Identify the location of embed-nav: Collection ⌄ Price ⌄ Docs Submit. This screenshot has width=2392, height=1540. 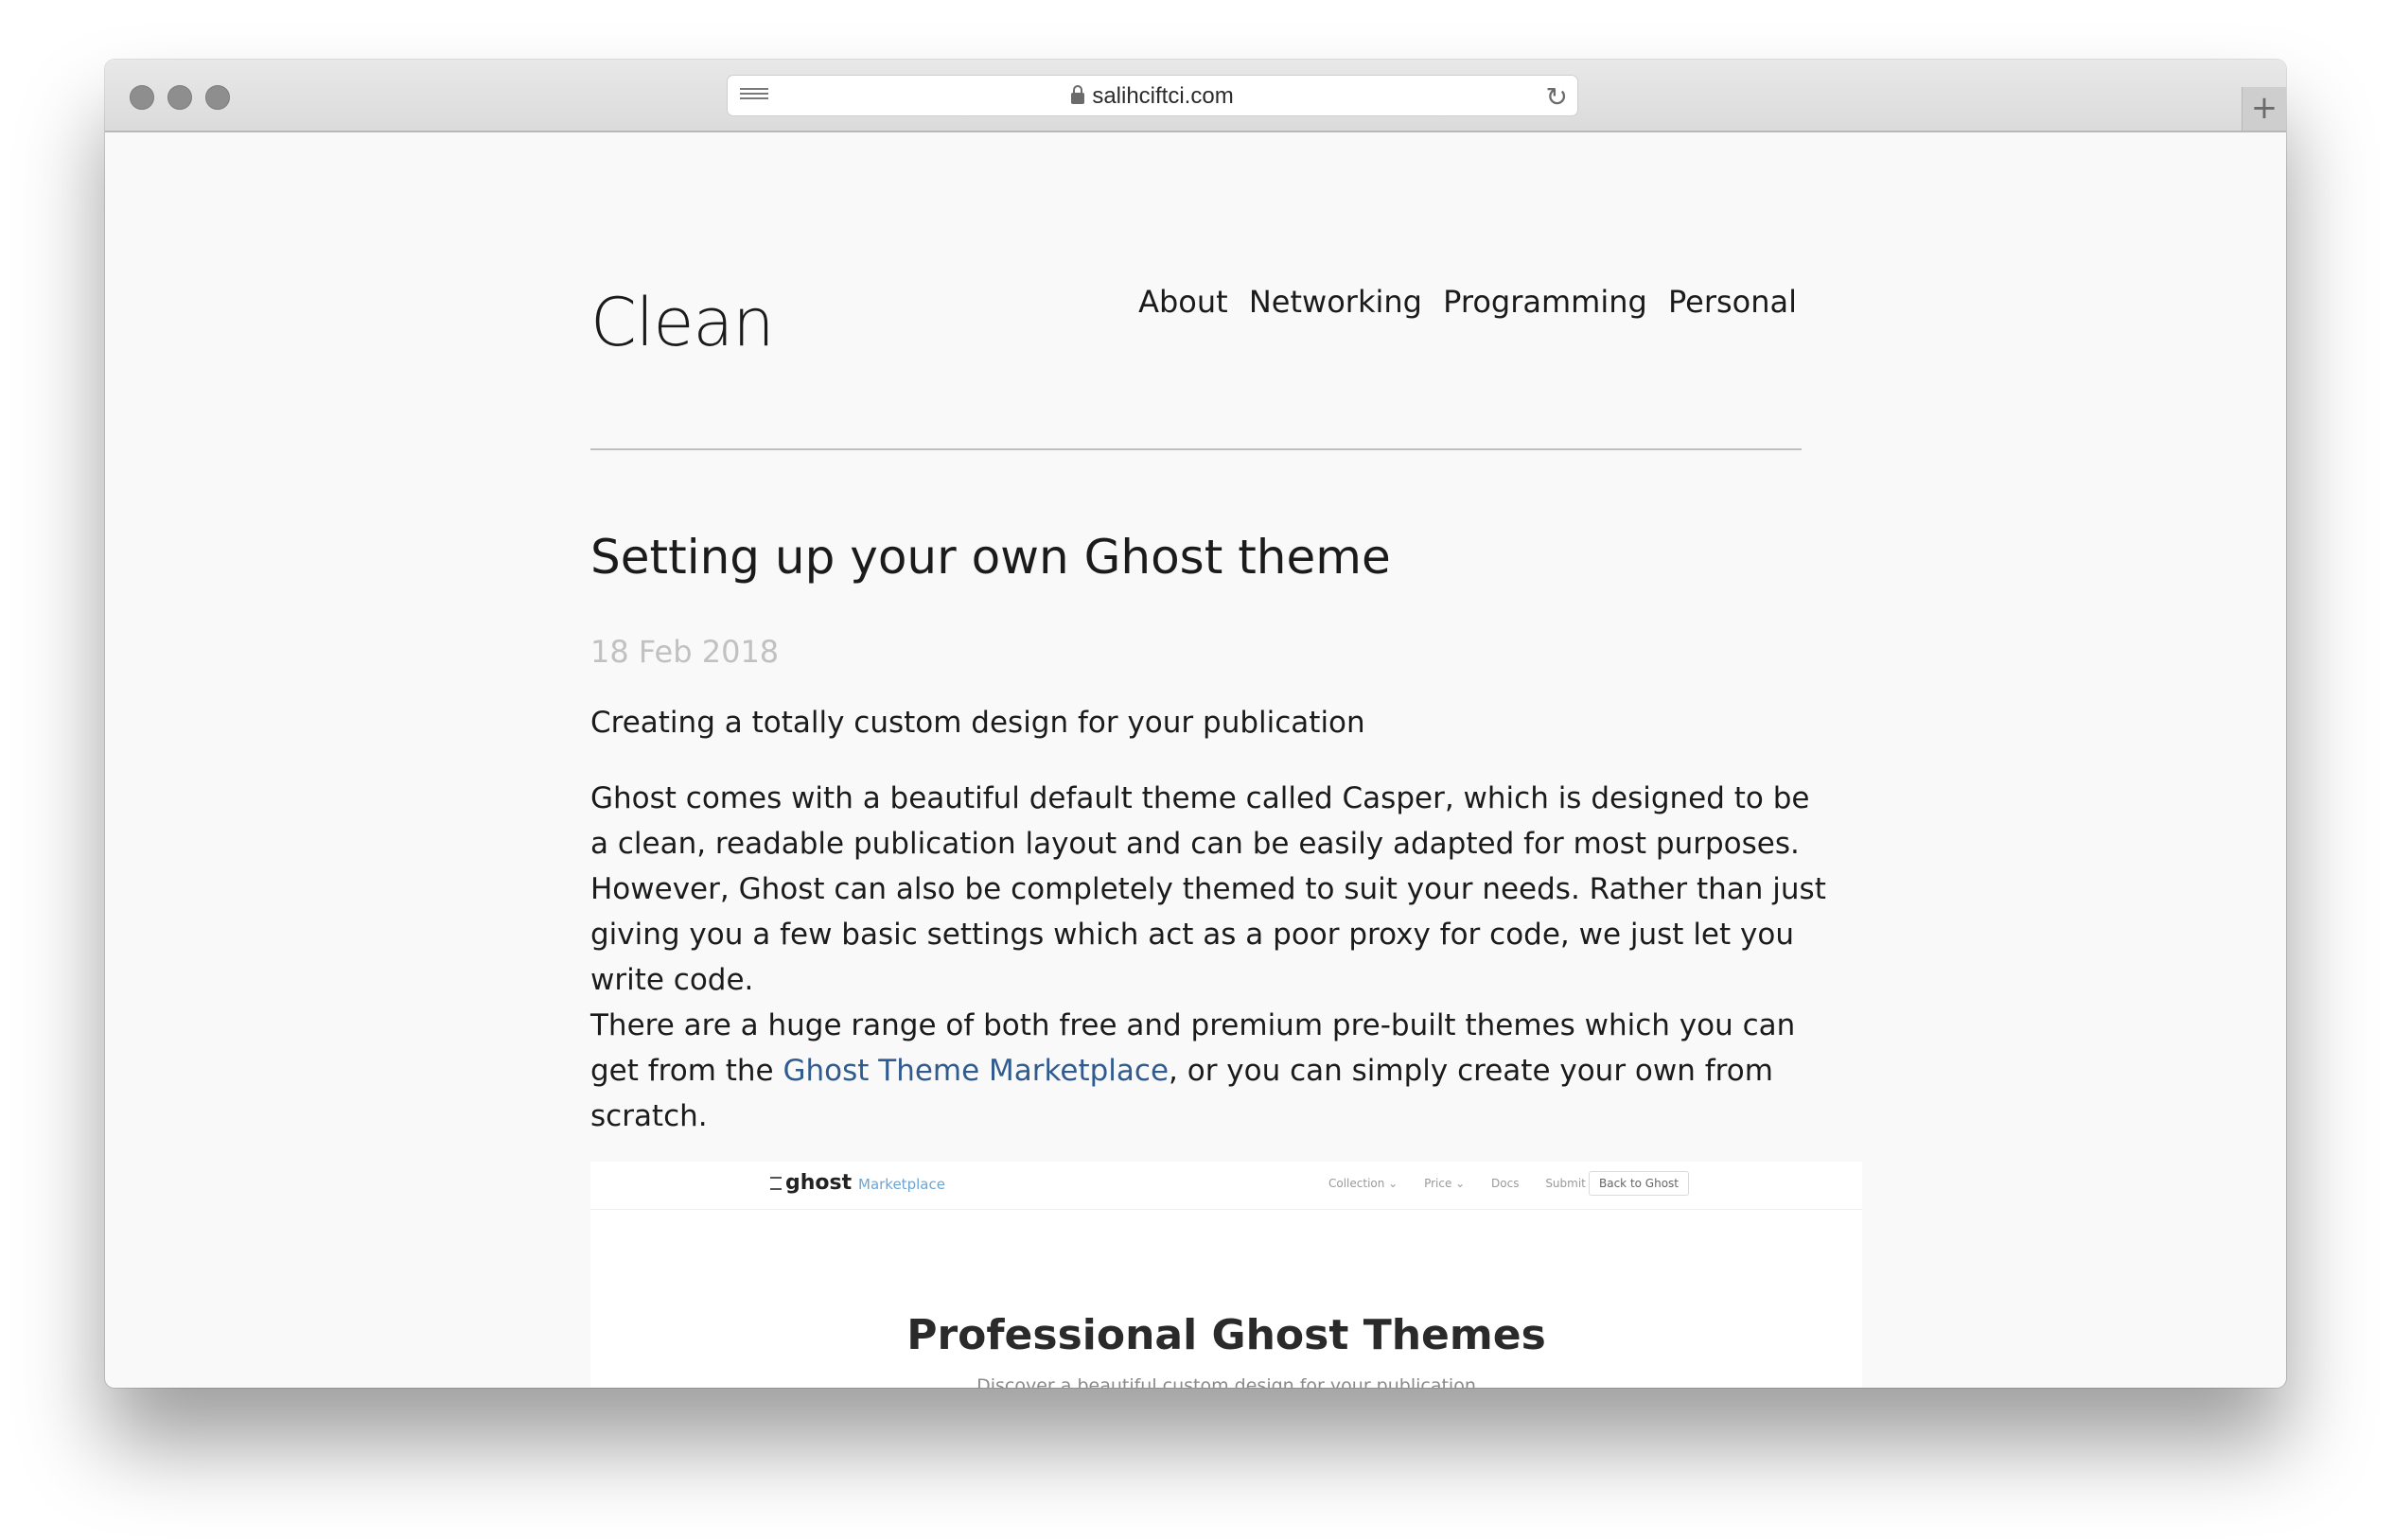
(1468, 1183).